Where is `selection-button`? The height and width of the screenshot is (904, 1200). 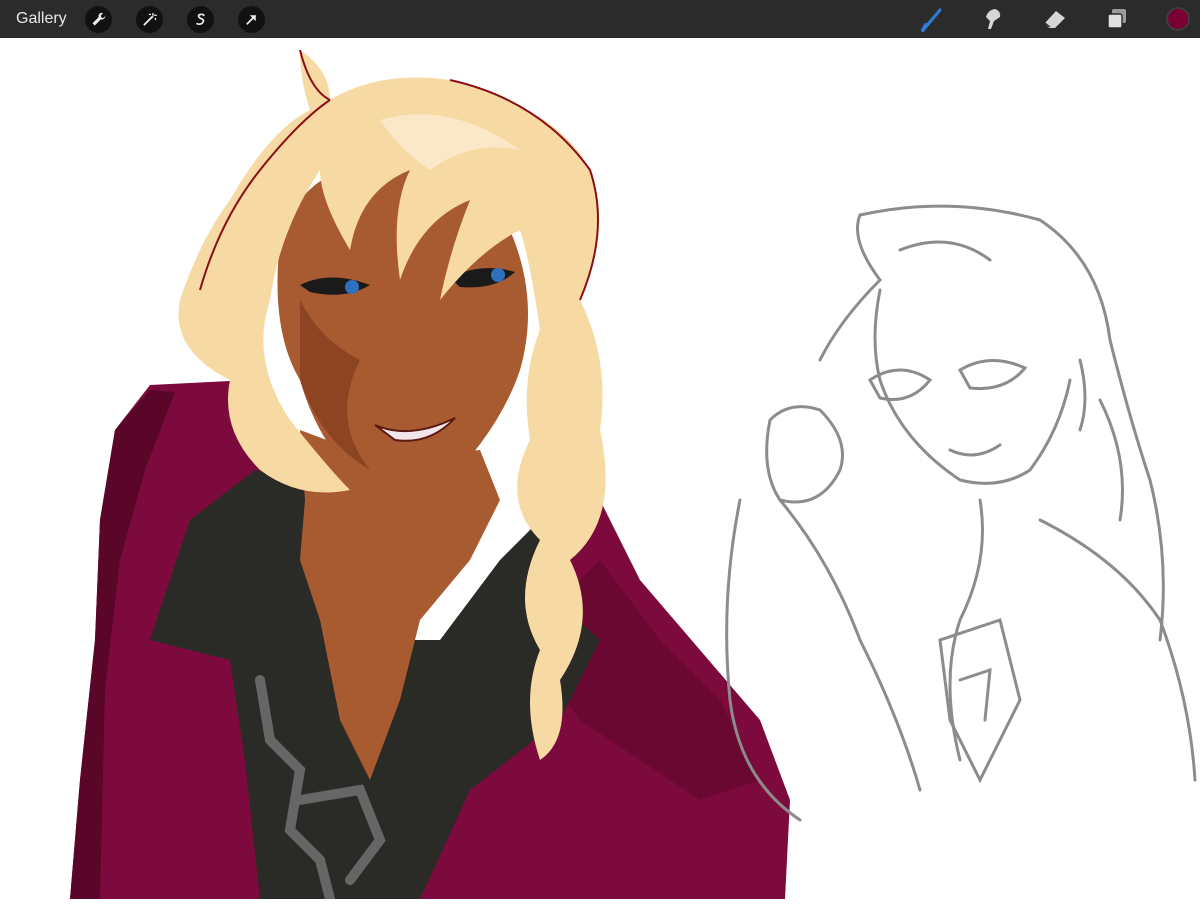
selection-button is located at coordinates (200, 19).